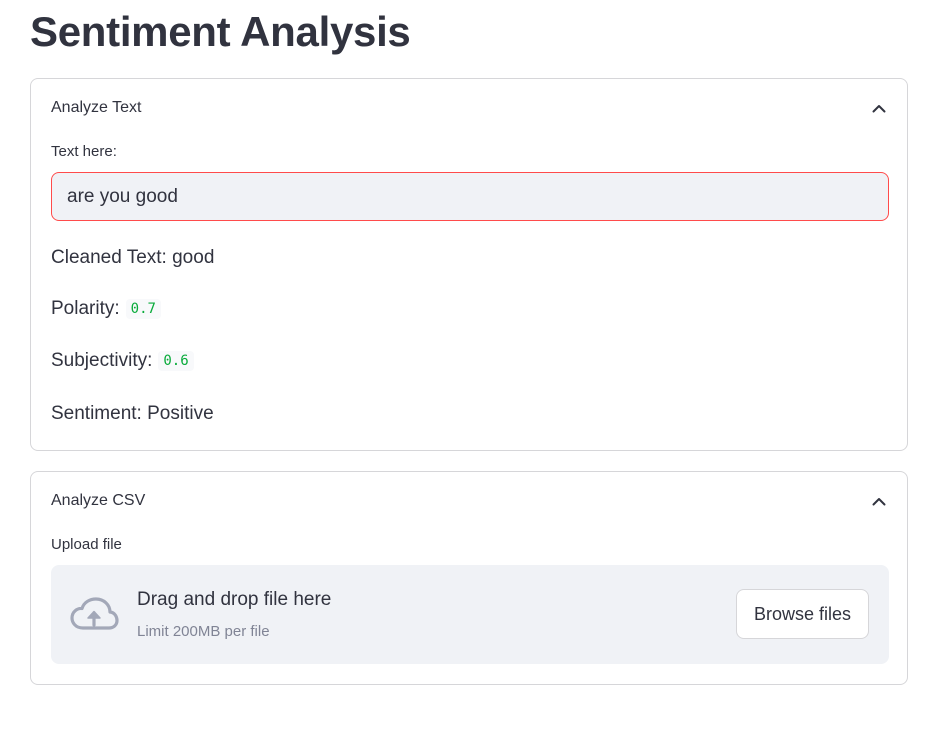 The height and width of the screenshot is (743, 943). Describe the element at coordinates (98, 500) in the screenshot. I see `analyze-csv-header-label: Analyze CSV` at that location.